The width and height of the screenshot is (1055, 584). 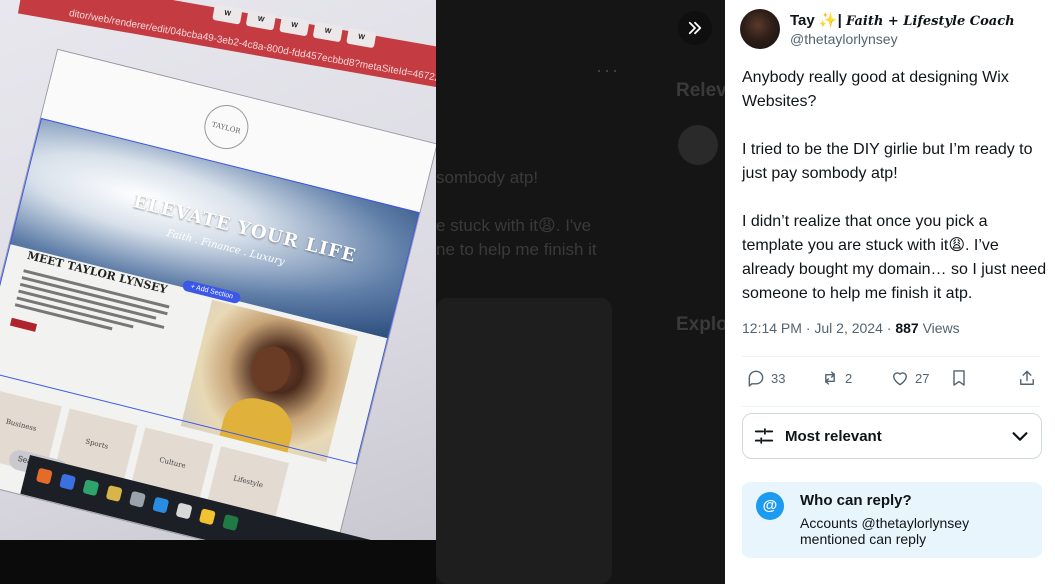 I want to click on reply-button: 33, so click(x=765, y=378).